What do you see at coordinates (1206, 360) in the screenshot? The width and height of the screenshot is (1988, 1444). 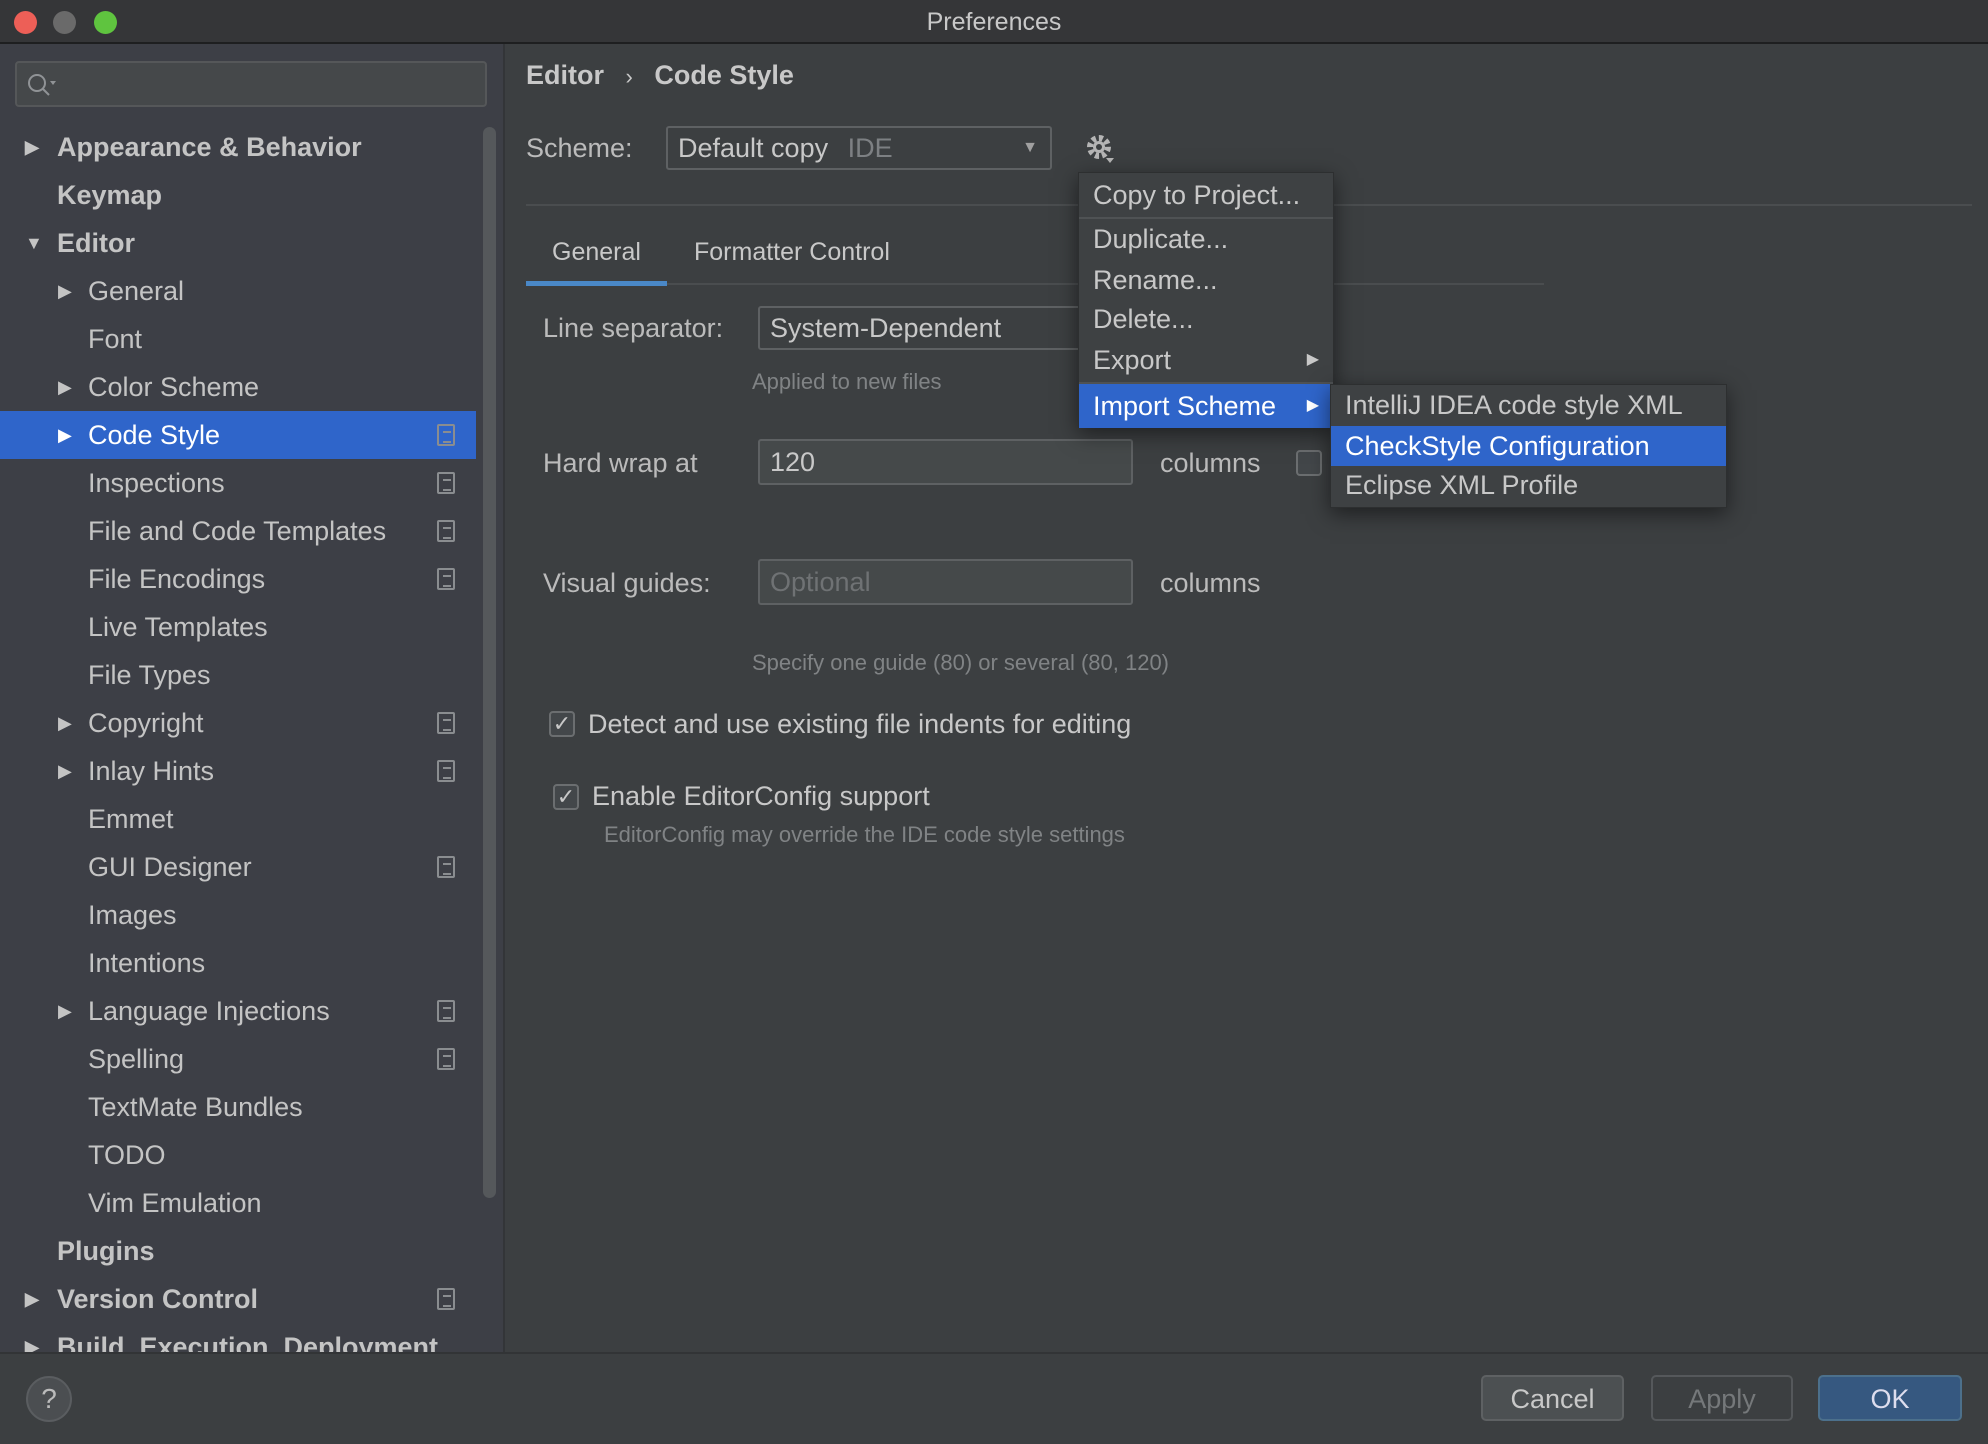 I see `menu-item-export: Export ▶` at bounding box center [1206, 360].